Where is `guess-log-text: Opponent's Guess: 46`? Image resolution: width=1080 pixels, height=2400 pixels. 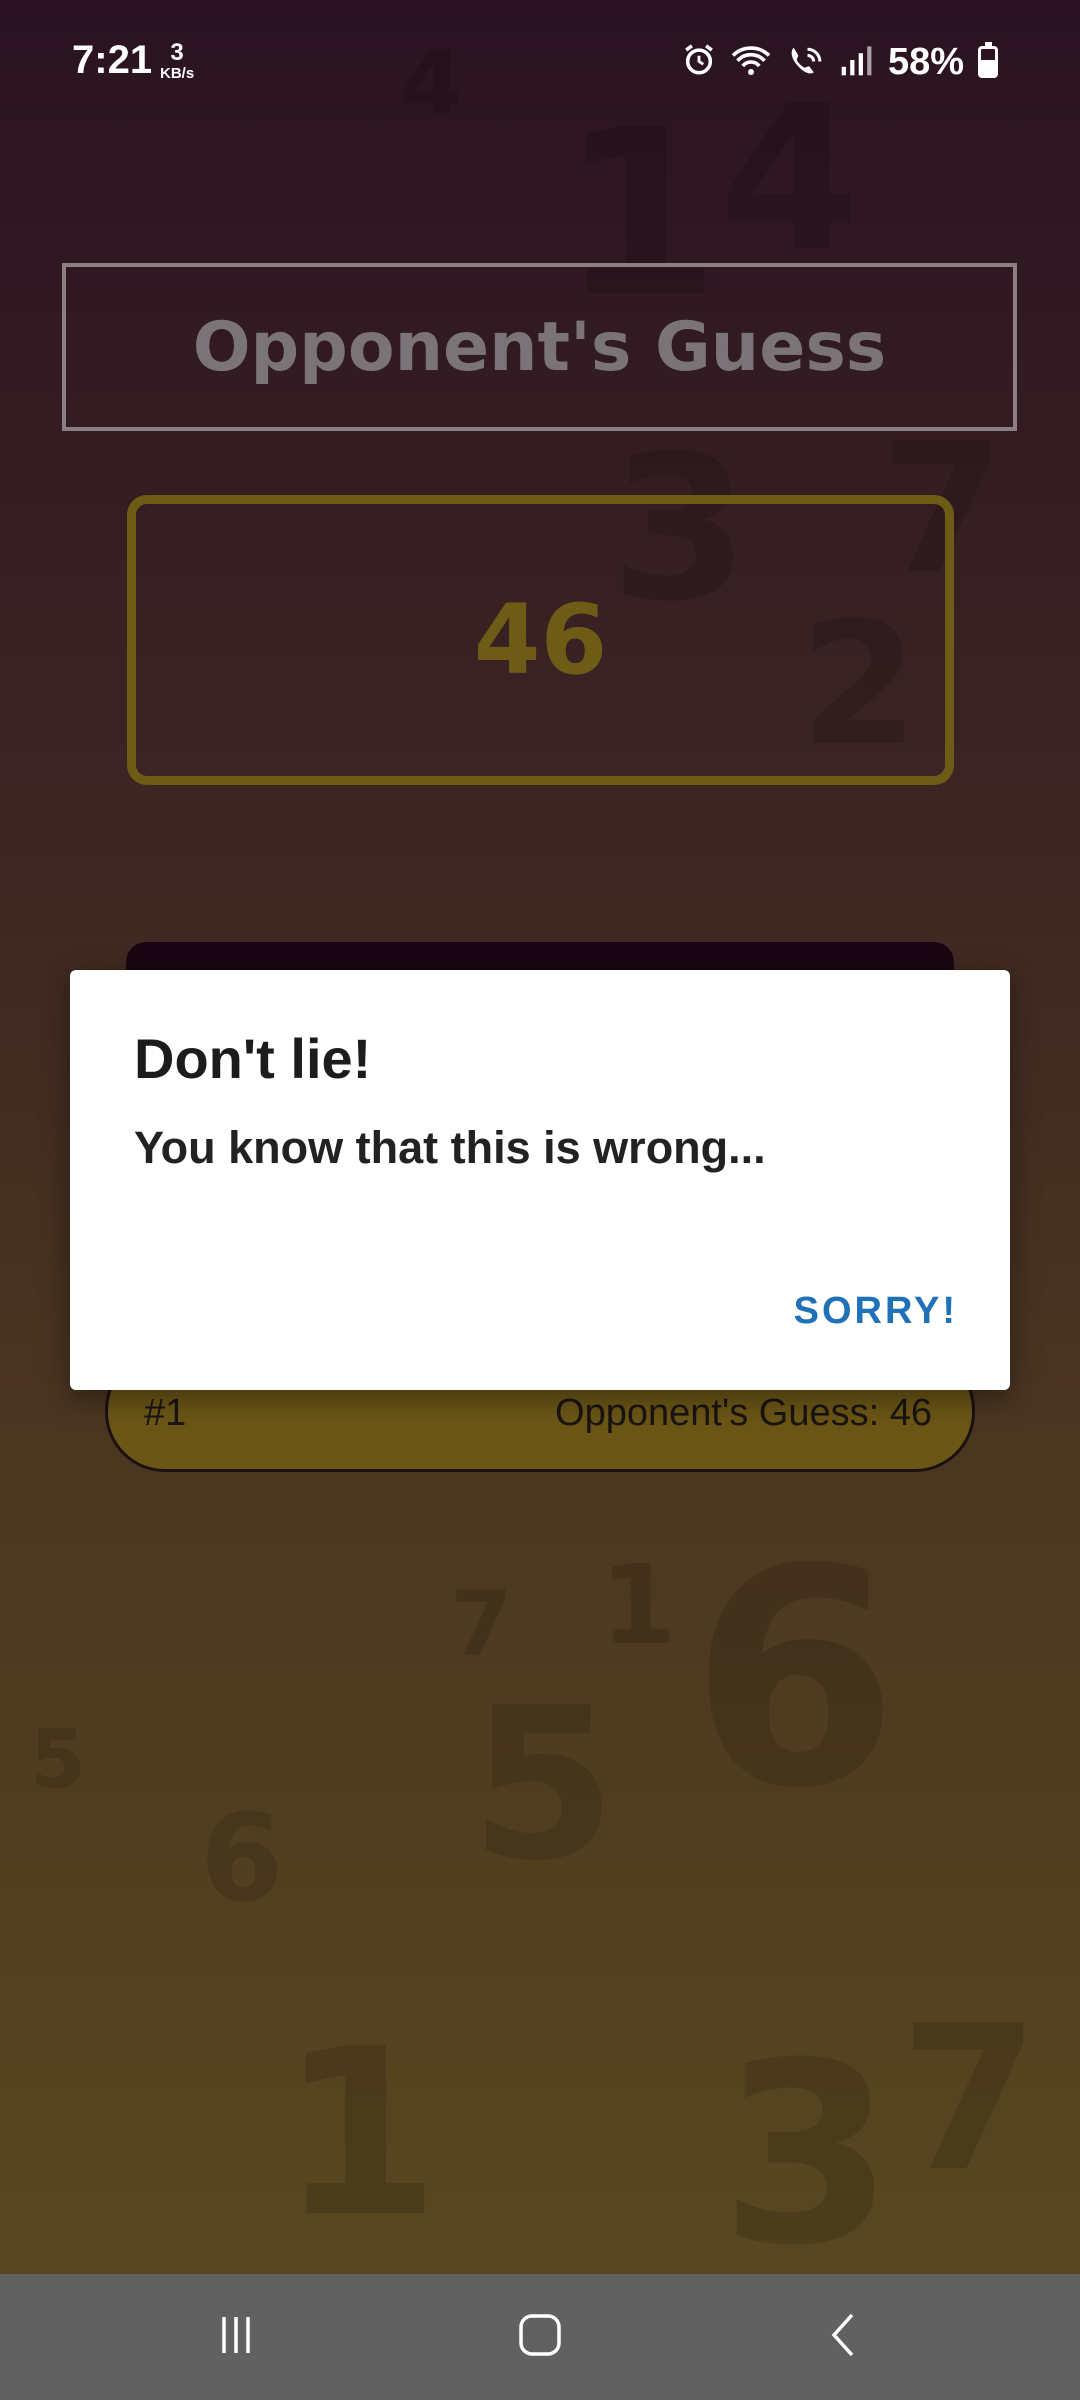
guess-log-text: Opponent's Guess: 46 is located at coordinates (743, 1413).